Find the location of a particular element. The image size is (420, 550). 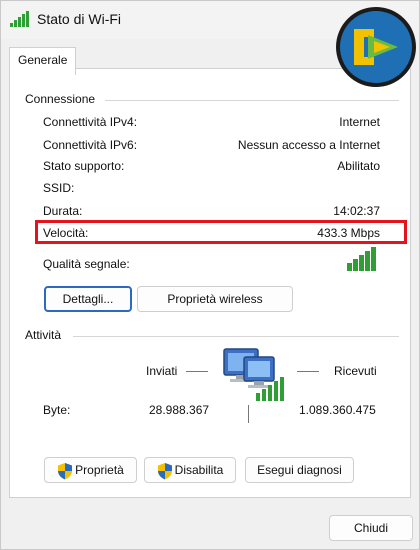

duration-value: 14:02:37 is located at coordinates (356, 211).